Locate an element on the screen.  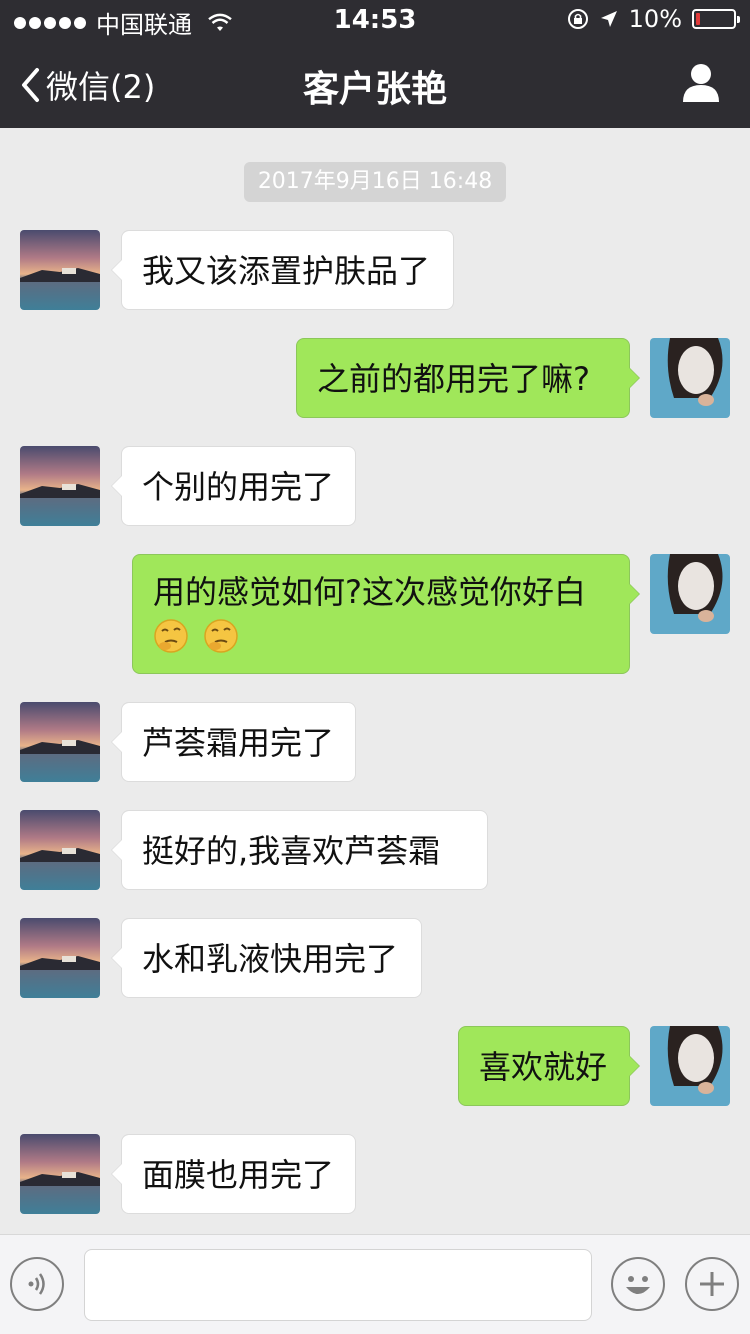
nav-bar: 微信(2) 客户张艳 is located at coordinates (375, 84).